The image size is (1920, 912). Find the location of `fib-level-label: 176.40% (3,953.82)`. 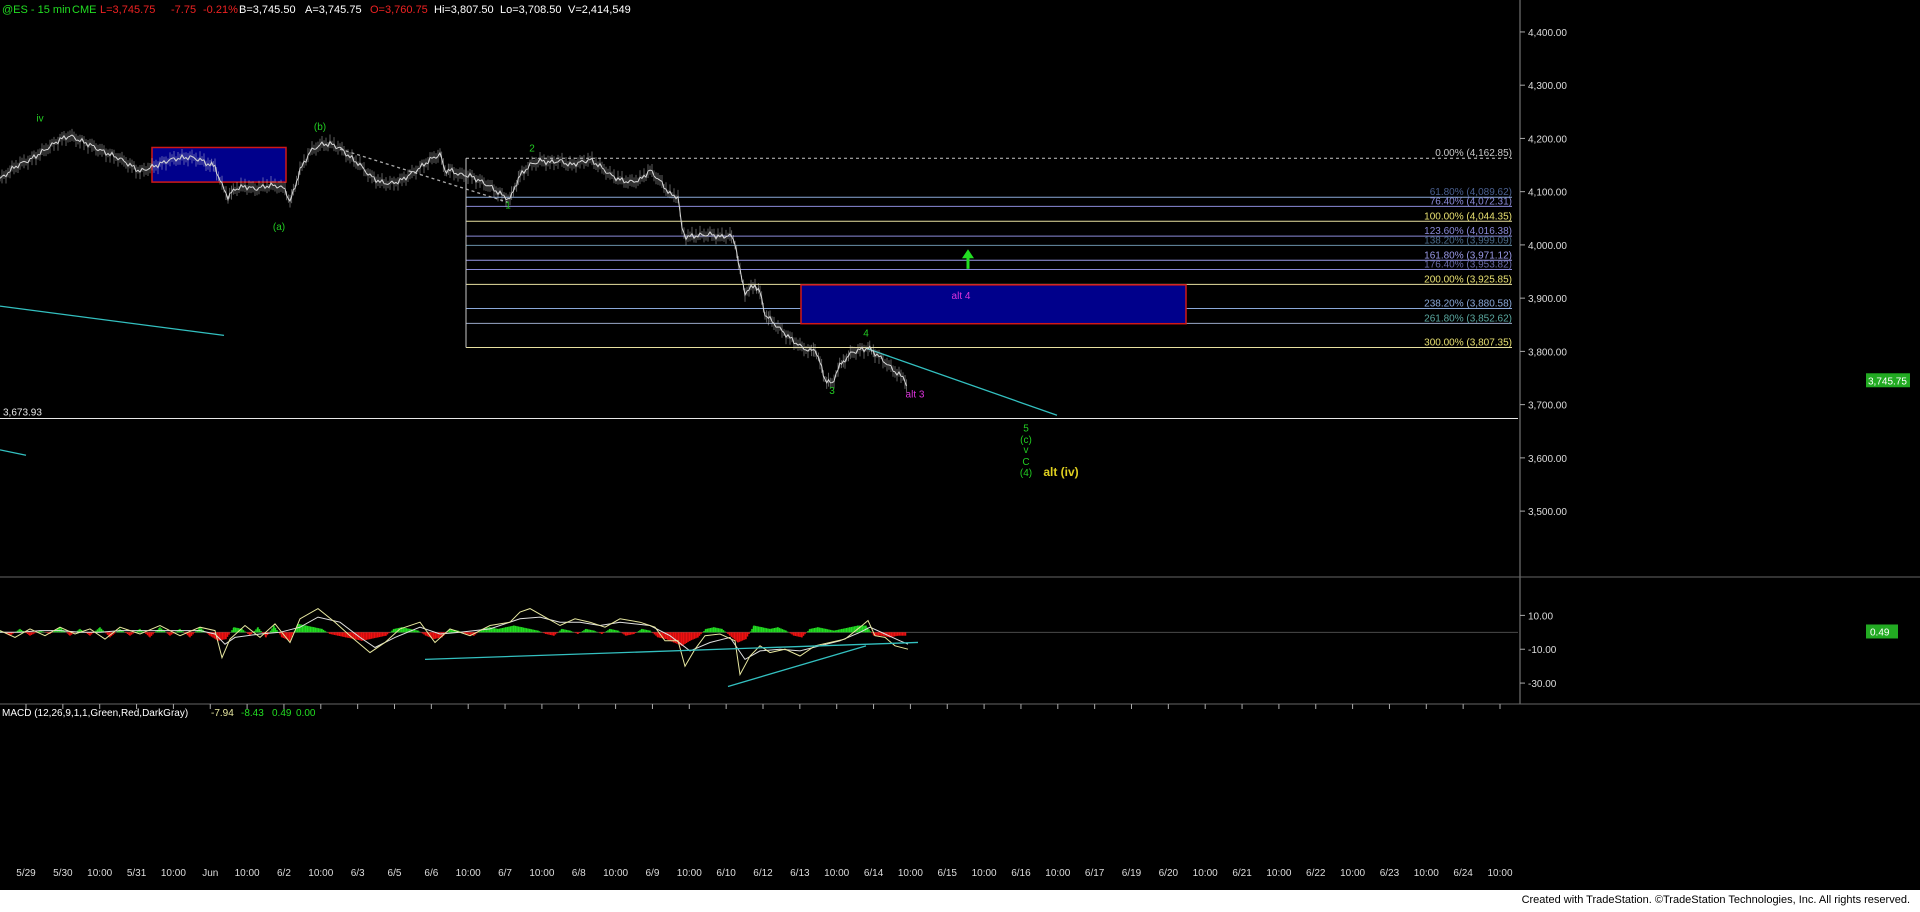

fib-level-label: 176.40% (3,953.82) is located at coordinates (1468, 264).